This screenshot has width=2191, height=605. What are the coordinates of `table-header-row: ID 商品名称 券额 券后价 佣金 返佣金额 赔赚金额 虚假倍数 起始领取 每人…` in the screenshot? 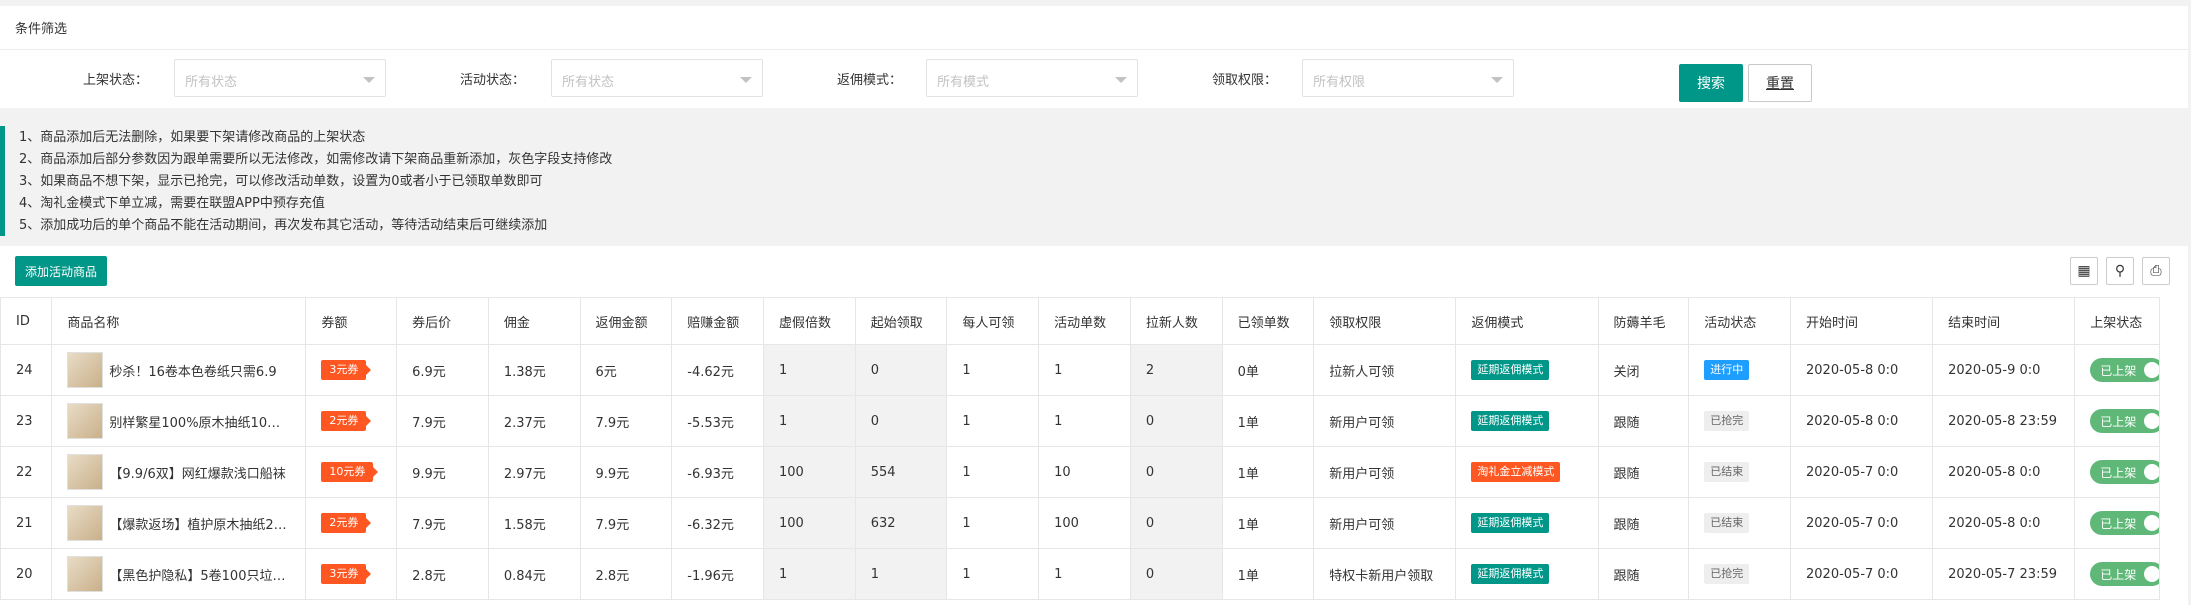 It's located at (1080, 321).